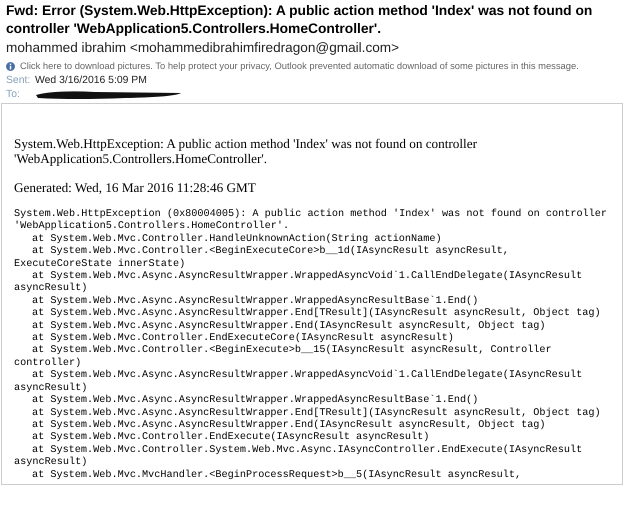 The height and width of the screenshot is (531, 624). What do you see at coordinates (299, 66) in the screenshot?
I see `info-bar-message: Click here to download pictures. To help protect your privacy, Outlook prevented automatic download of some pictures in this message.` at bounding box center [299, 66].